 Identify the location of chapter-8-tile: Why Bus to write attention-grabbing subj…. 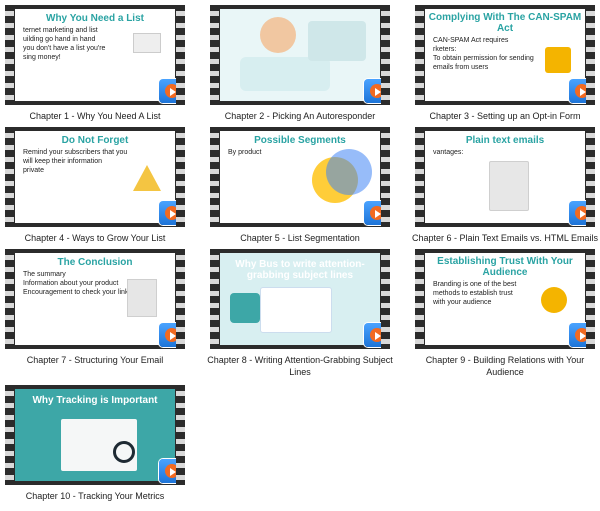
(300, 313).